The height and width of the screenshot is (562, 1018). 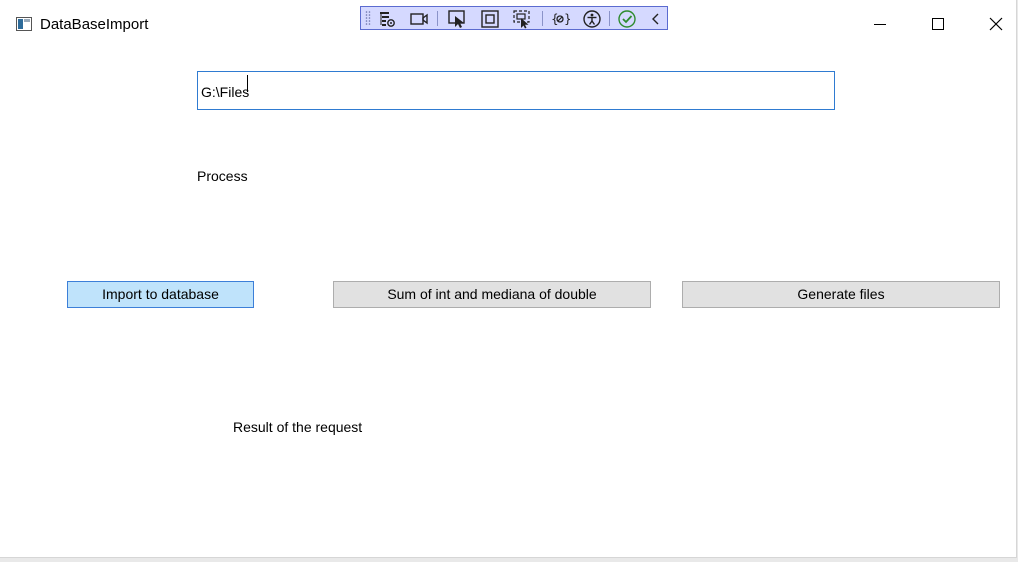 I want to click on select-element-icon, so click(x=457, y=19).